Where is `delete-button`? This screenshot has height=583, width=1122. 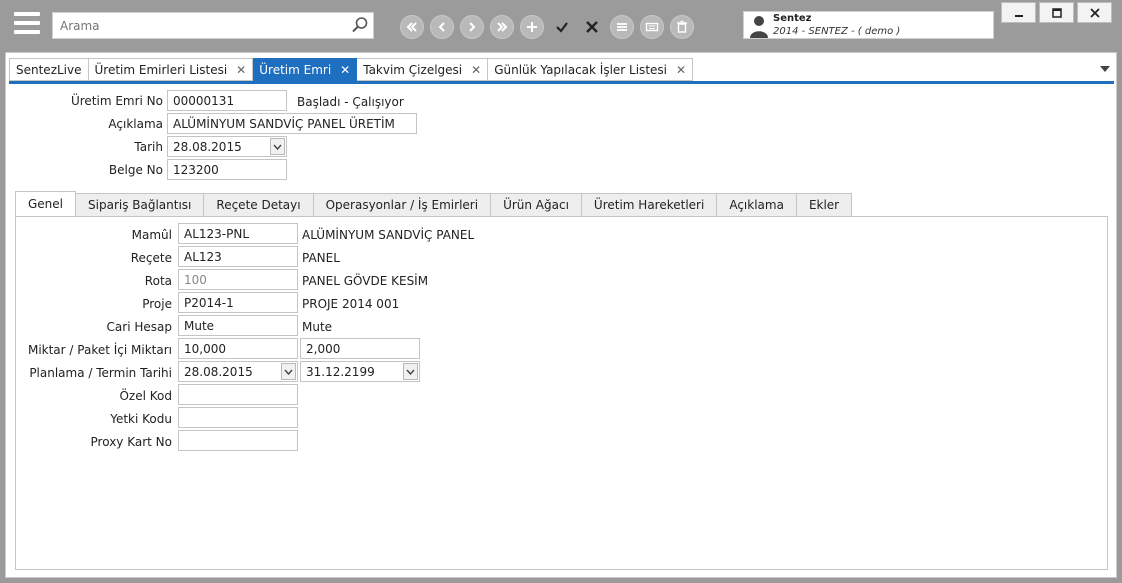
delete-button is located at coordinates (682, 27).